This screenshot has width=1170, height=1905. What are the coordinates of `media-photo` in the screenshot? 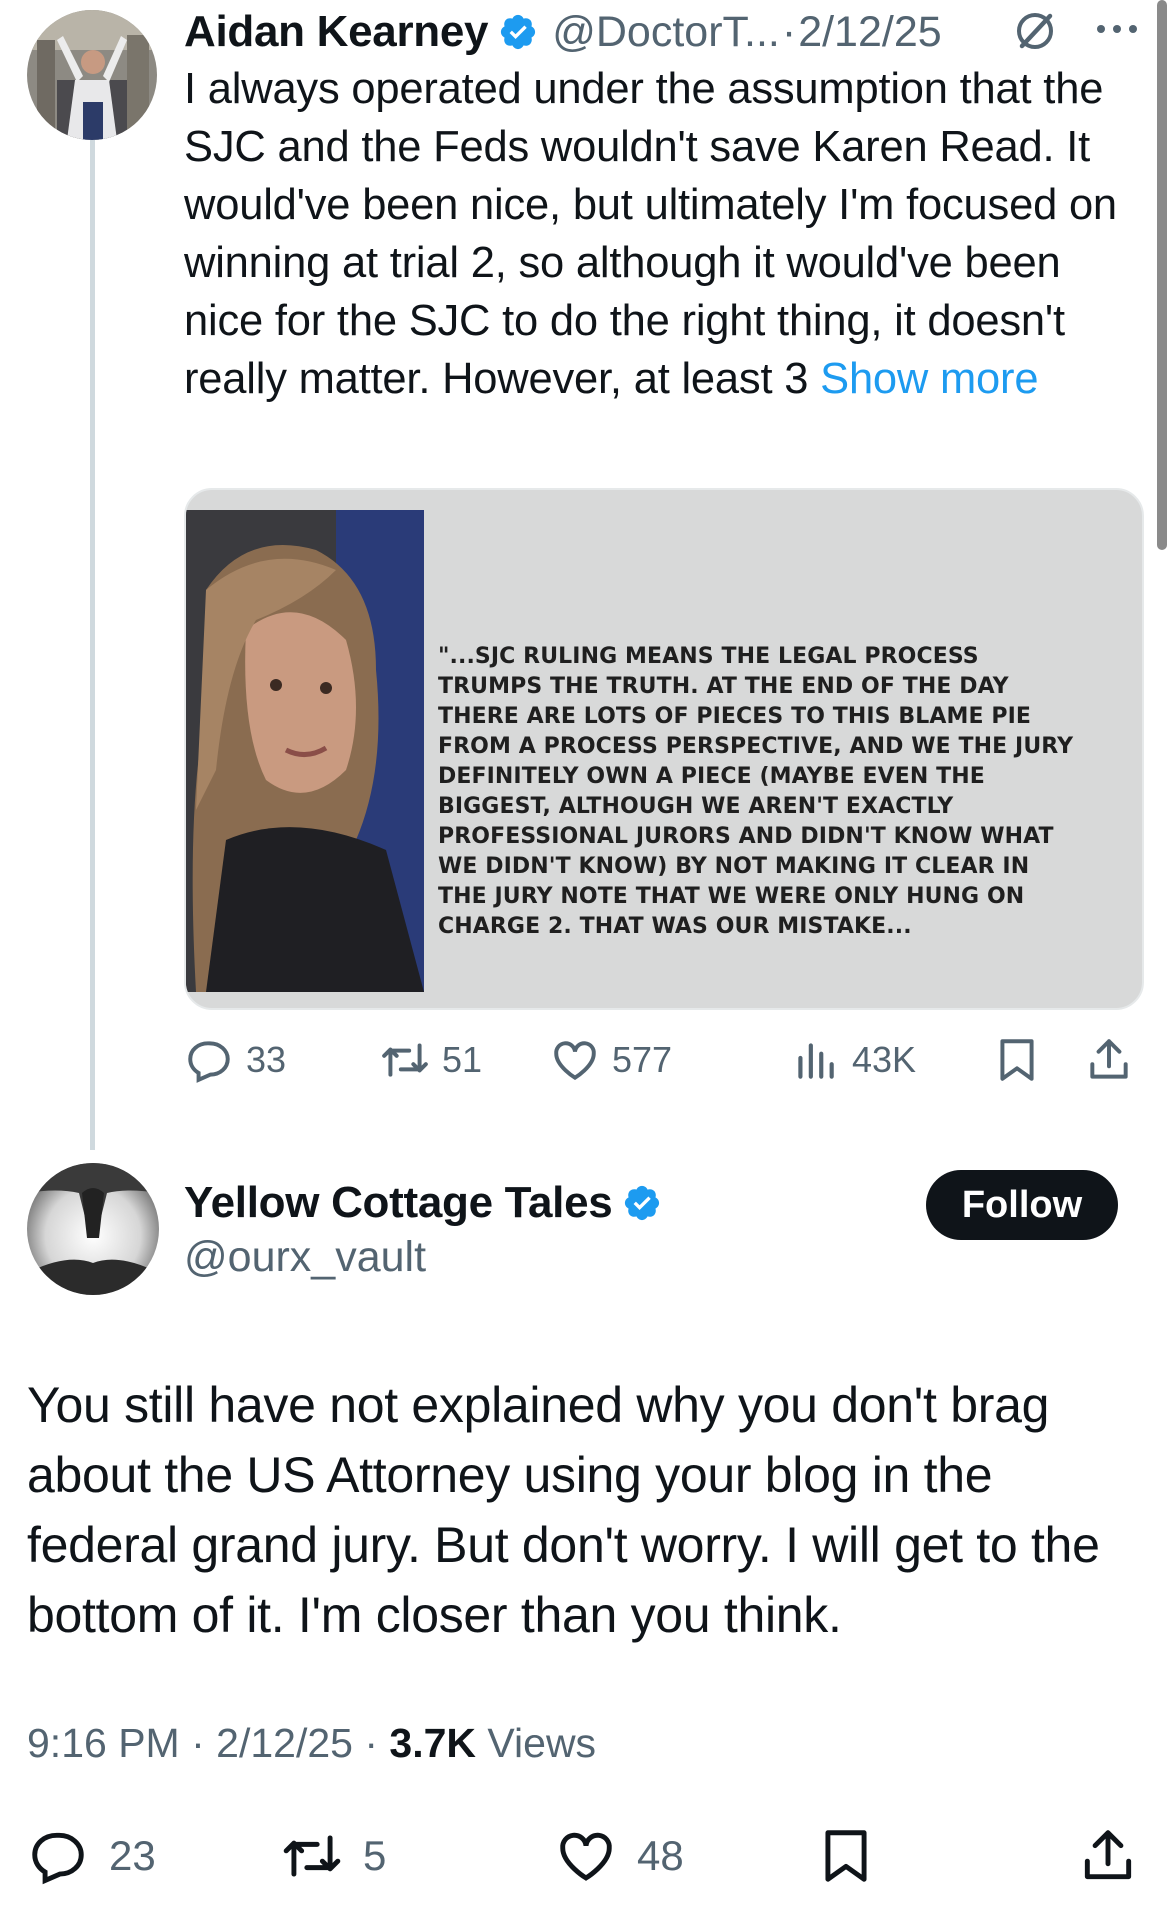 It's located at (305, 751).